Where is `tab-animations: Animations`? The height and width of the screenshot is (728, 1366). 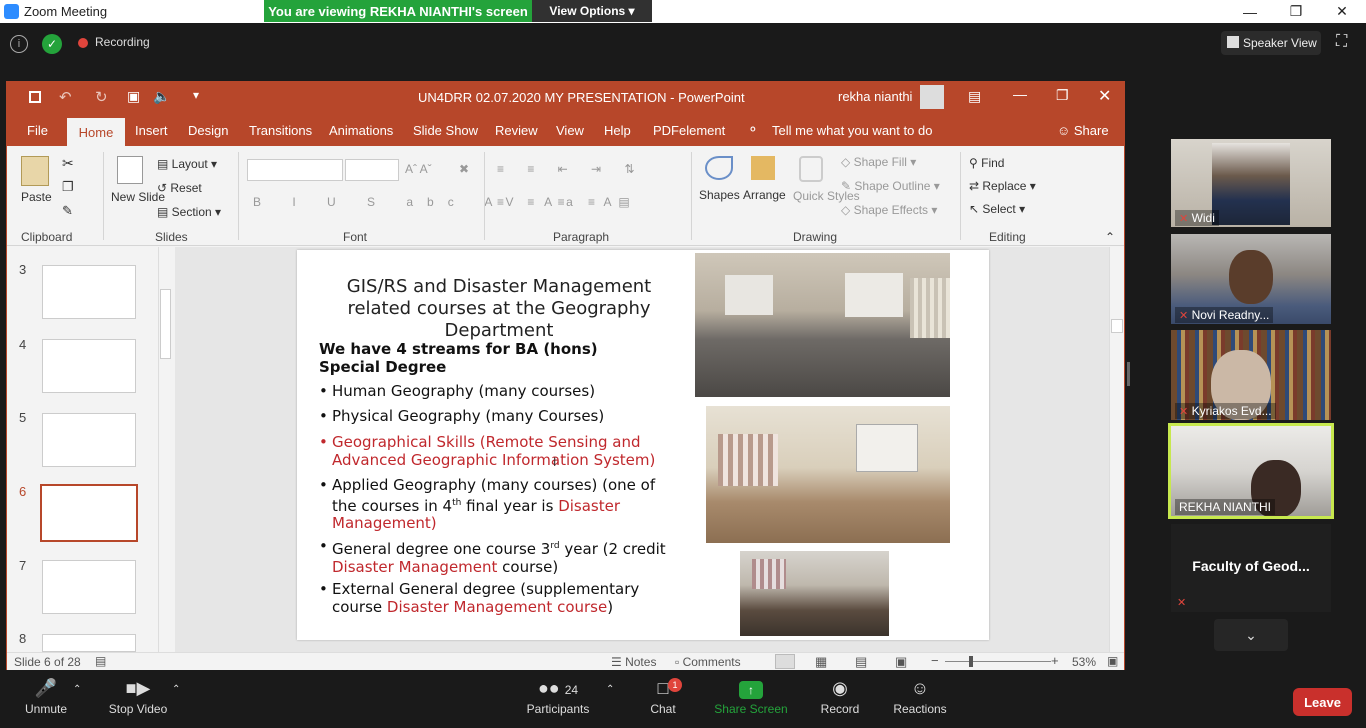
tab-animations: Animations is located at coordinates (361, 130).